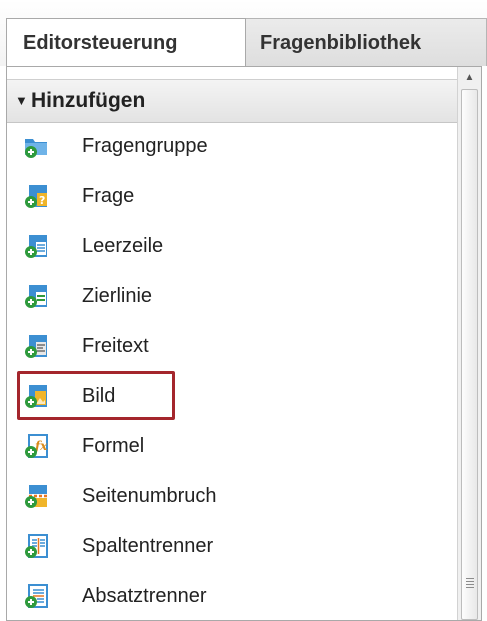 The width and height of the screenshot is (487, 621). I want to click on selection-highlight, so click(96, 395).